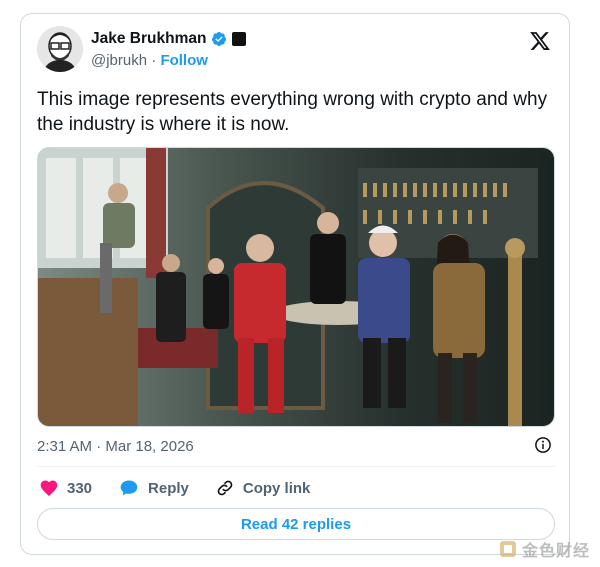  I want to click on info-icon, so click(543, 445).